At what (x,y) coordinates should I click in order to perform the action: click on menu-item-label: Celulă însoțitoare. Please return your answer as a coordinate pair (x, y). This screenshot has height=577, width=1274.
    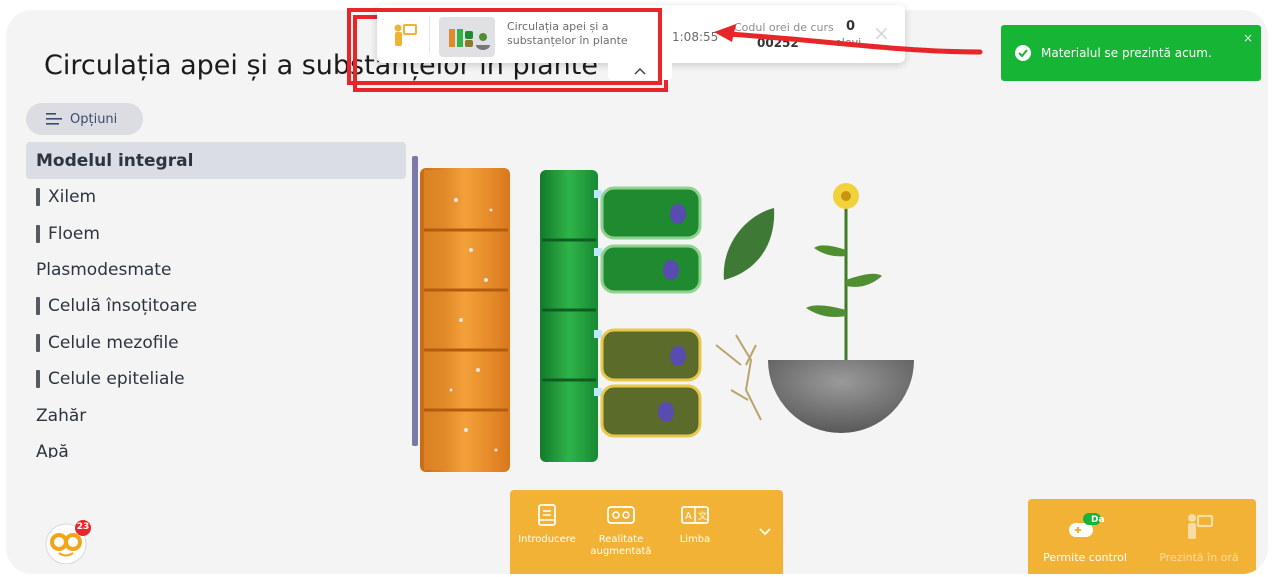
    Looking at the image, I should click on (123, 306).